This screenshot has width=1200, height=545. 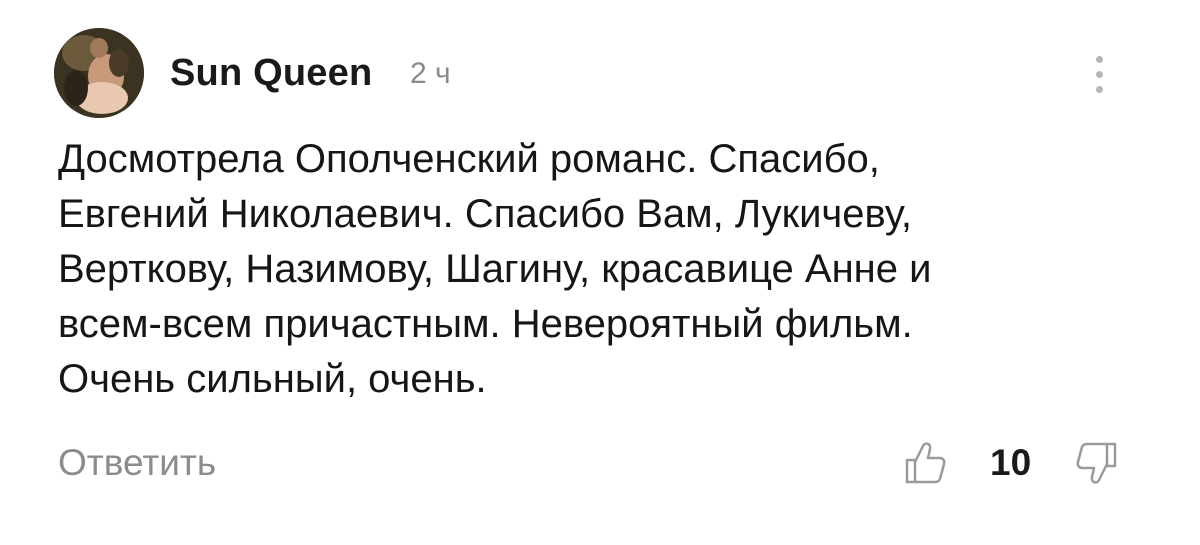 I want to click on more-options-button, so click(x=1100, y=75).